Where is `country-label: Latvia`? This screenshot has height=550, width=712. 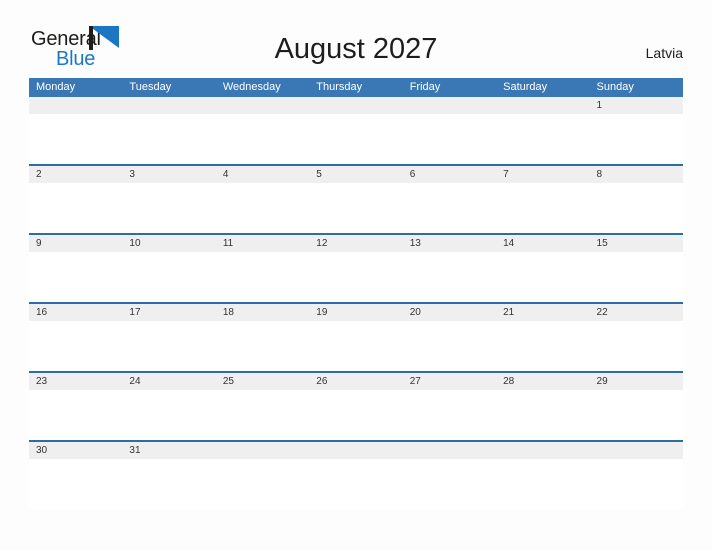 country-label: Latvia is located at coordinates (664, 53).